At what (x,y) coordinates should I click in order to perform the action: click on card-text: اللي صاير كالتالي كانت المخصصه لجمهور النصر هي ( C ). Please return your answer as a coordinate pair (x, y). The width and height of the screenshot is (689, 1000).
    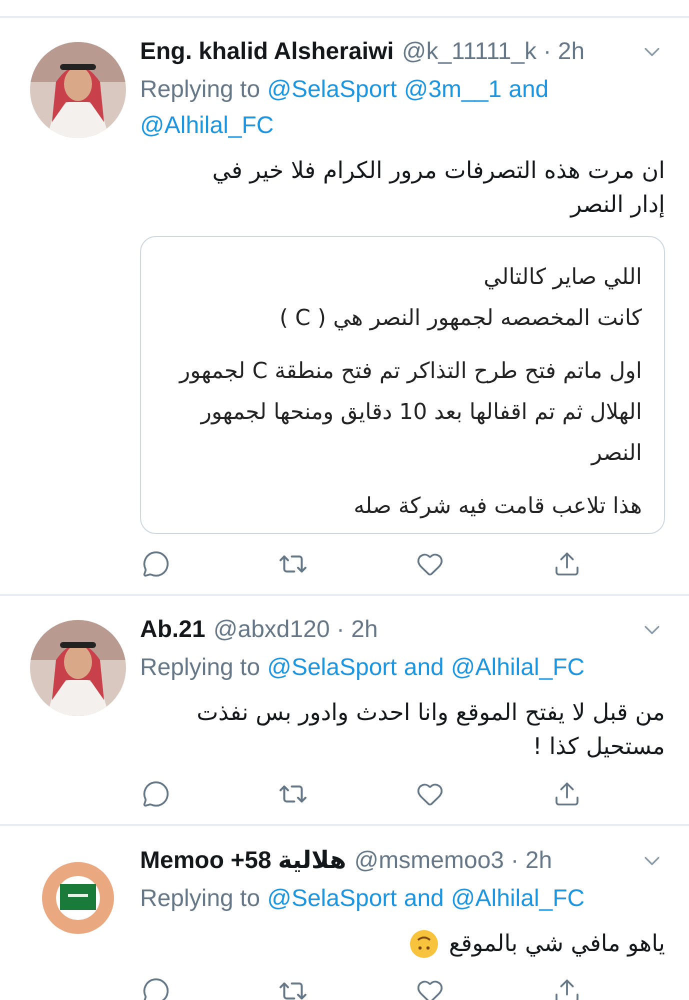
    Looking at the image, I should click on (460, 298).